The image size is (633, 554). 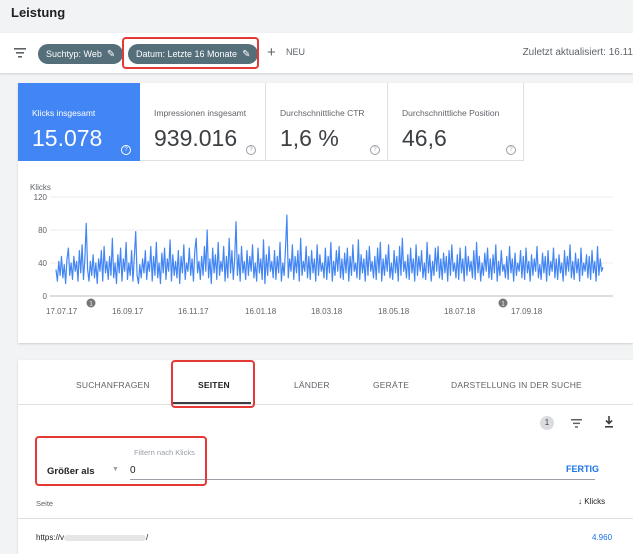 I want to click on column-header-page: Seite, so click(x=45, y=503).